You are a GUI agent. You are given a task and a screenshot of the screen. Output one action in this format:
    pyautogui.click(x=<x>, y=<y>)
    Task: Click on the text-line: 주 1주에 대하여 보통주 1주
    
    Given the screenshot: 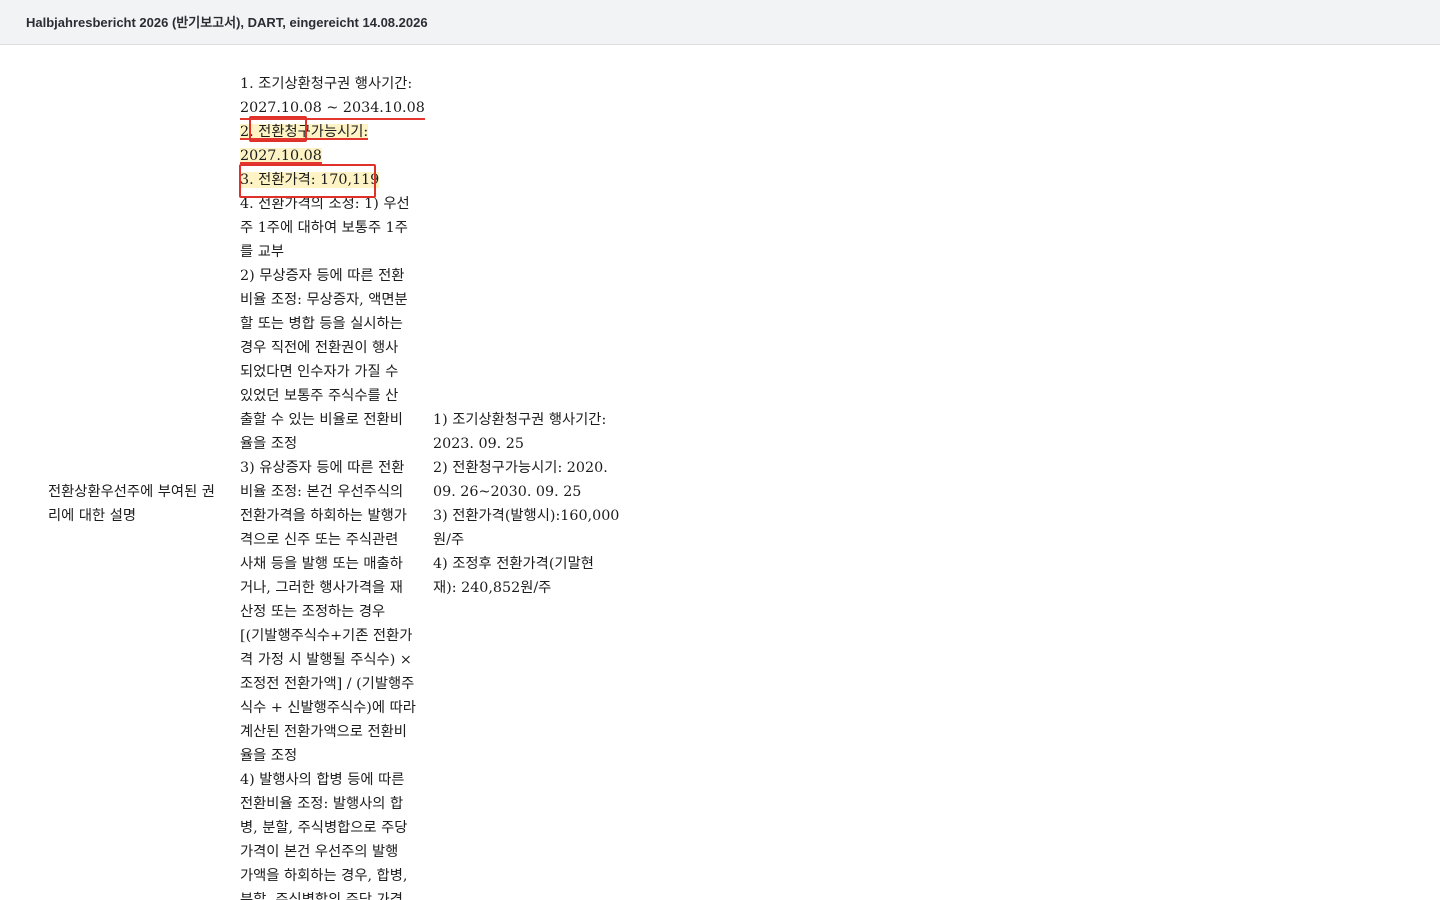 What is the action you would take?
    pyautogui.click(x=324, y=228)
    